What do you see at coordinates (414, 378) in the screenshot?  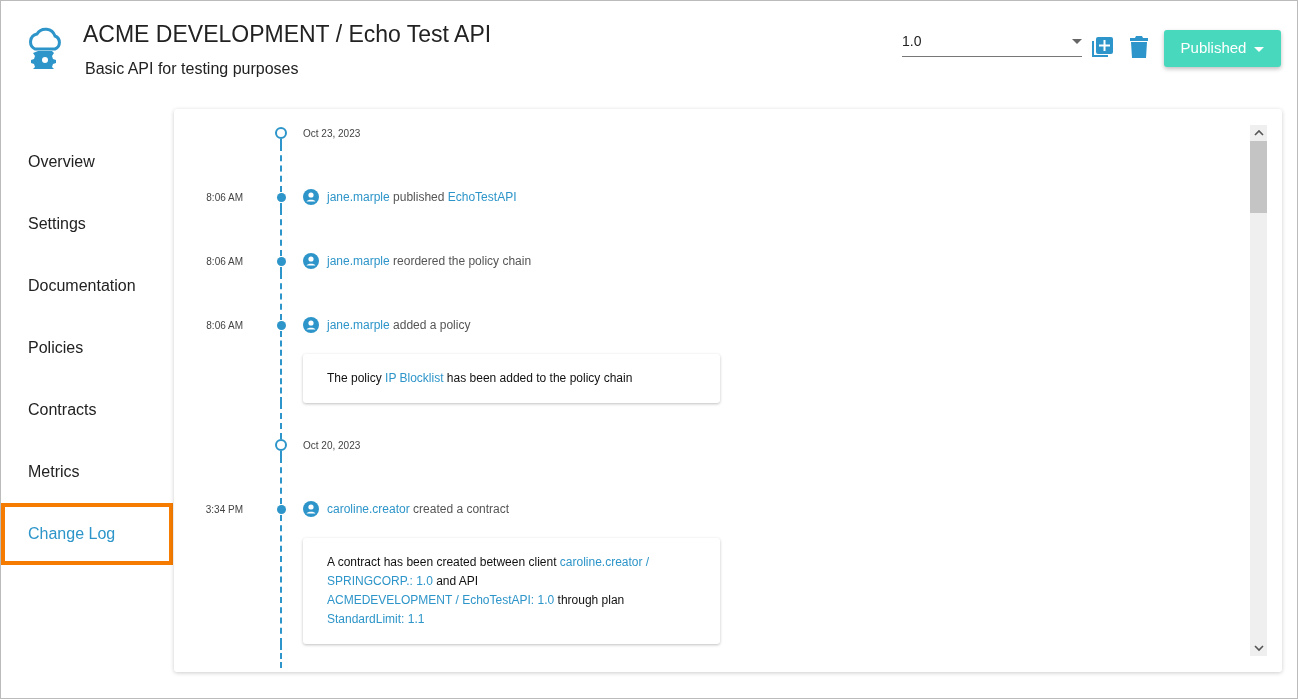 I see `link: IP Blocklist` at bounding box center [414, 378].